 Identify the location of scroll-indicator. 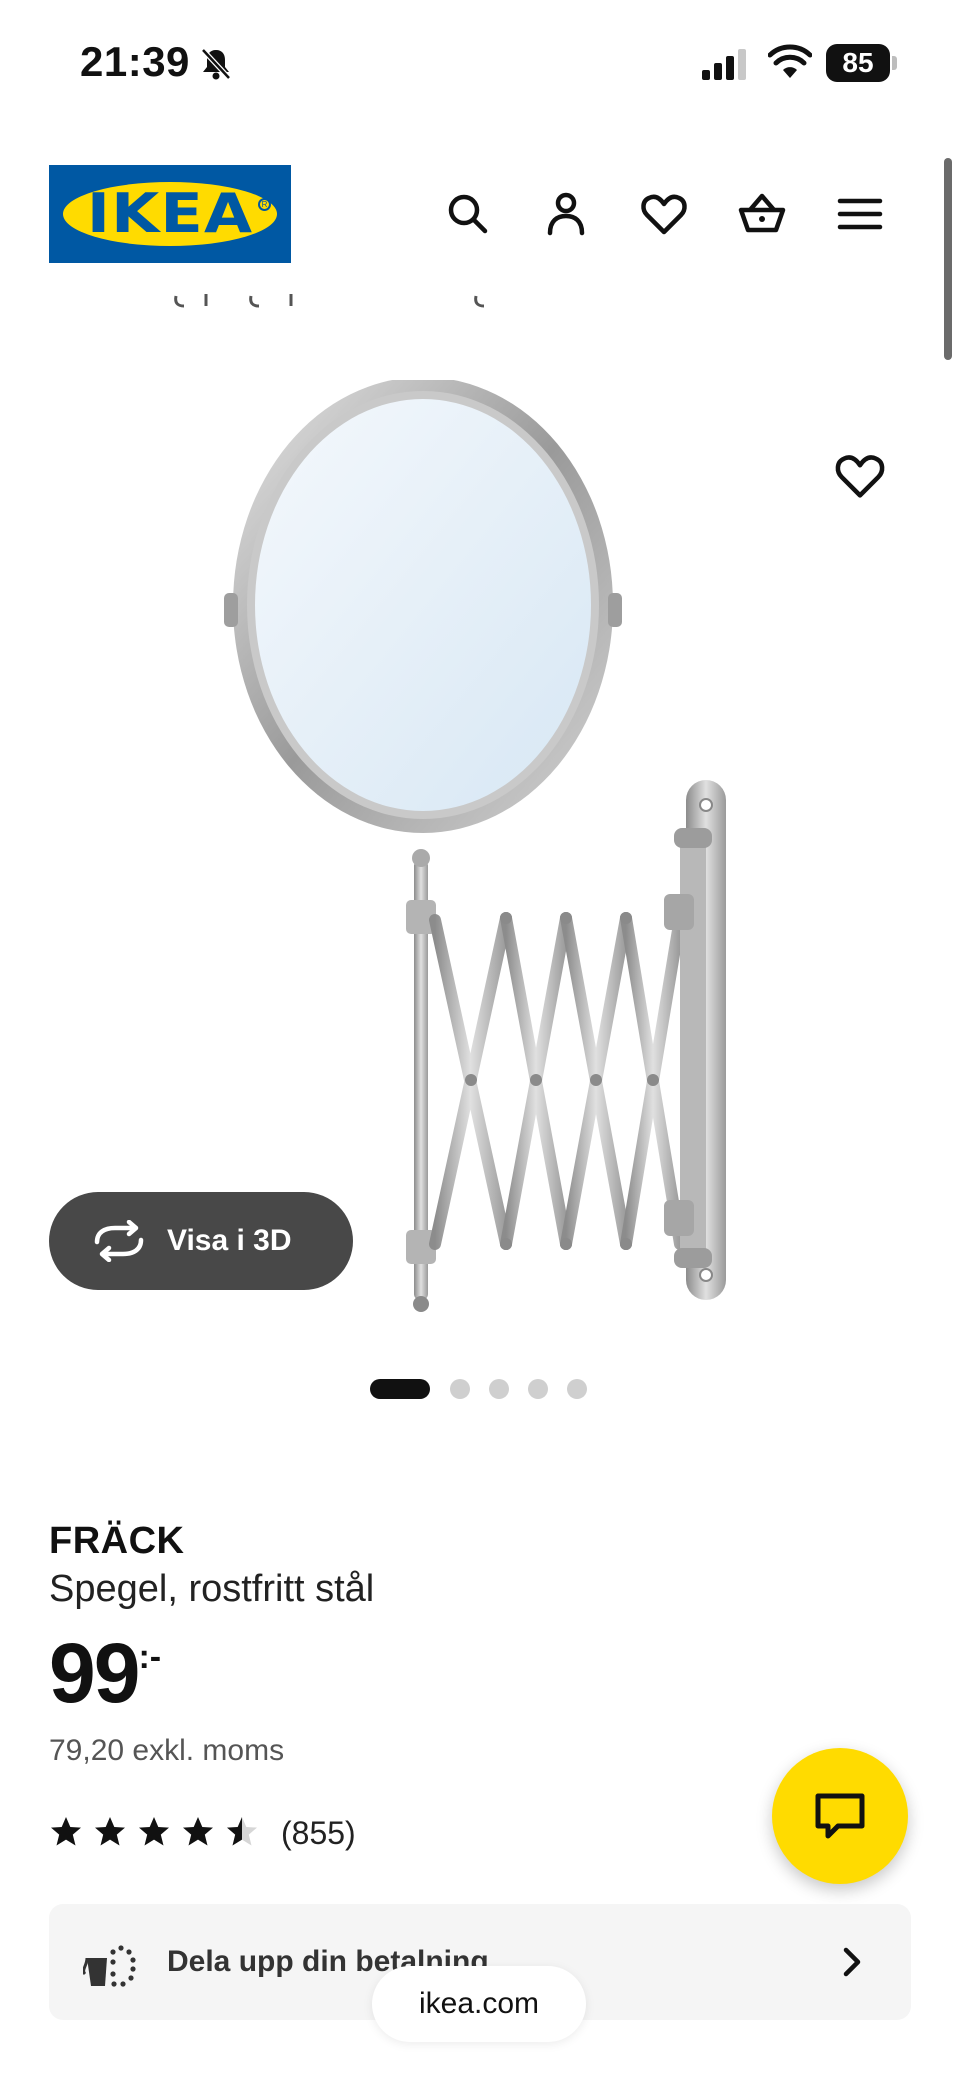
(948, 259).